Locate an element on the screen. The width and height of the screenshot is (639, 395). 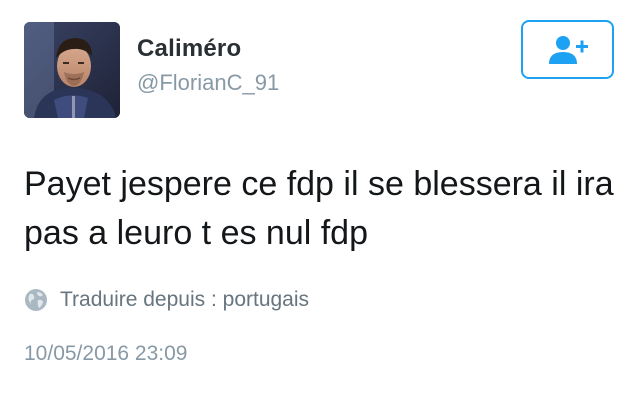
follow-button is located at coordinates (567, 49).